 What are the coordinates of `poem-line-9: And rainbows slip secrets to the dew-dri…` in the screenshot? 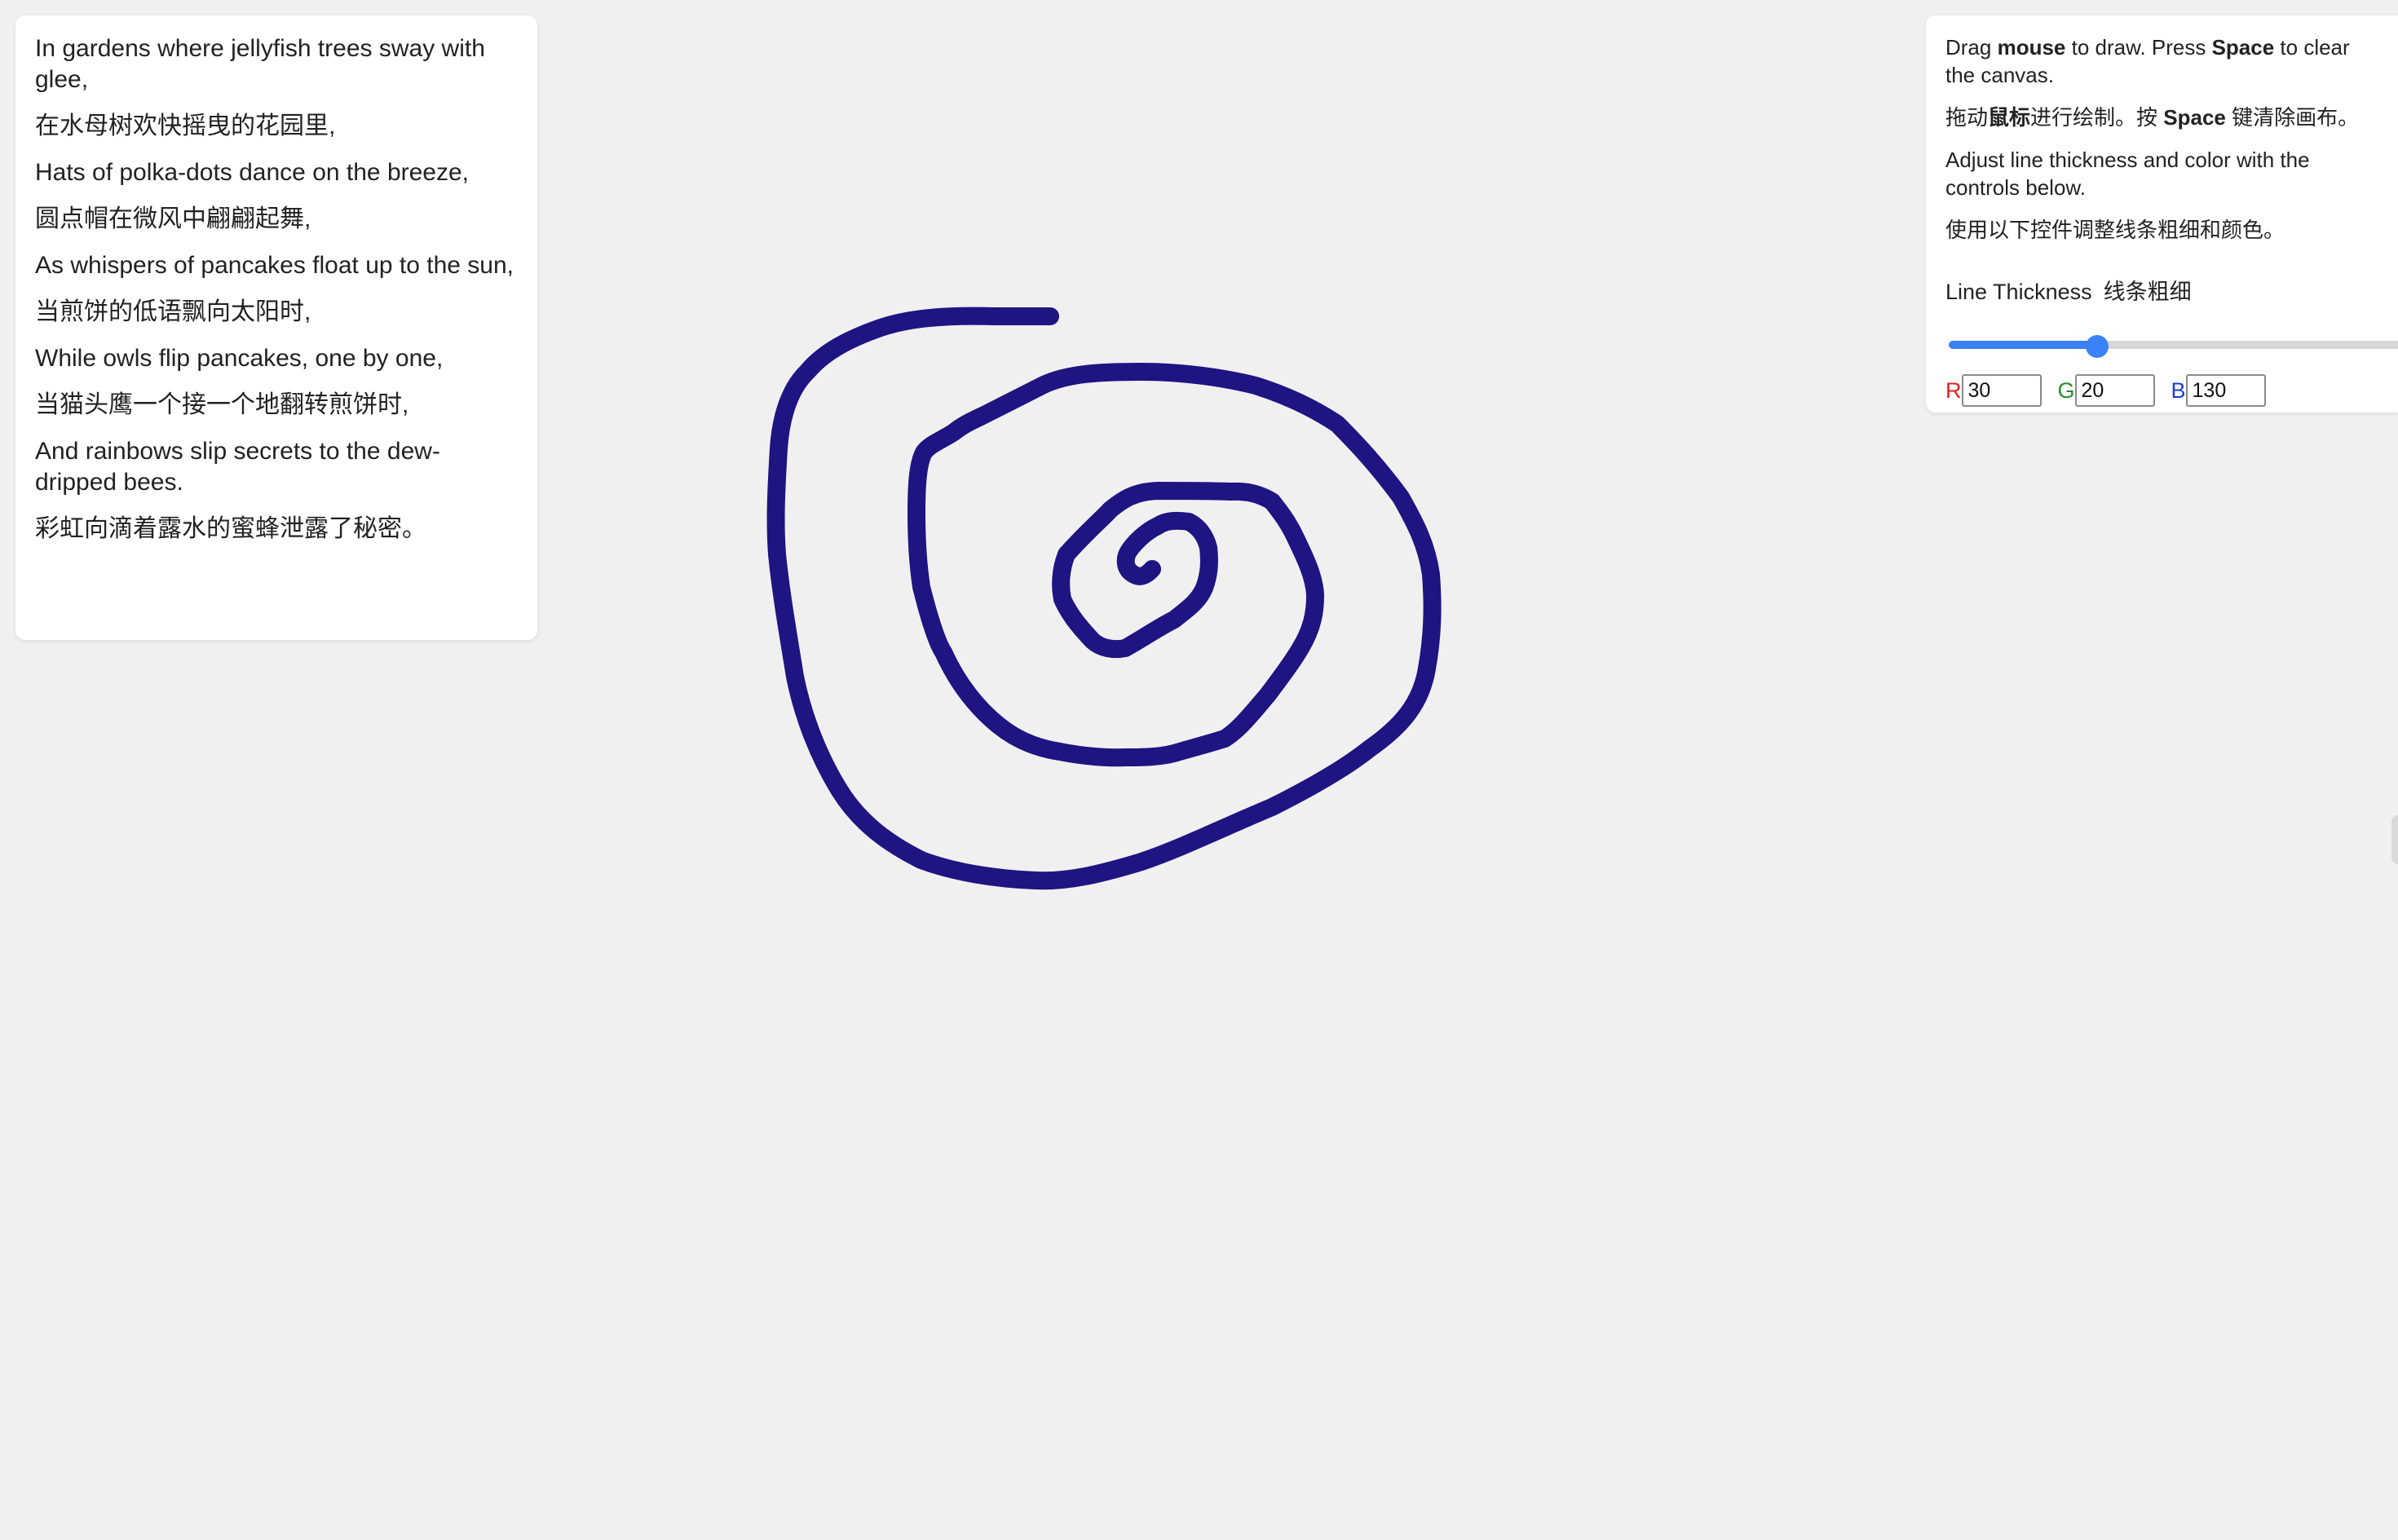 It's located at (237, 467).